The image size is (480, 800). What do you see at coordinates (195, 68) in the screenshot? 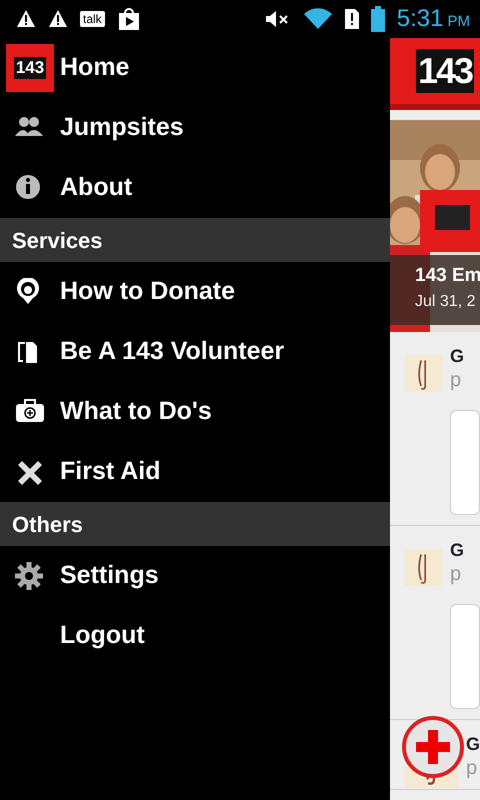
I see `drawer-item: 143 Home` at bounding box center [195, 68].